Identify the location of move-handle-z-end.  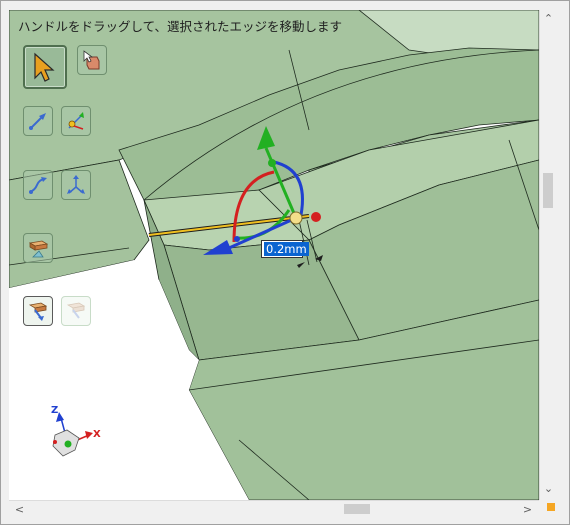
(237, 239).